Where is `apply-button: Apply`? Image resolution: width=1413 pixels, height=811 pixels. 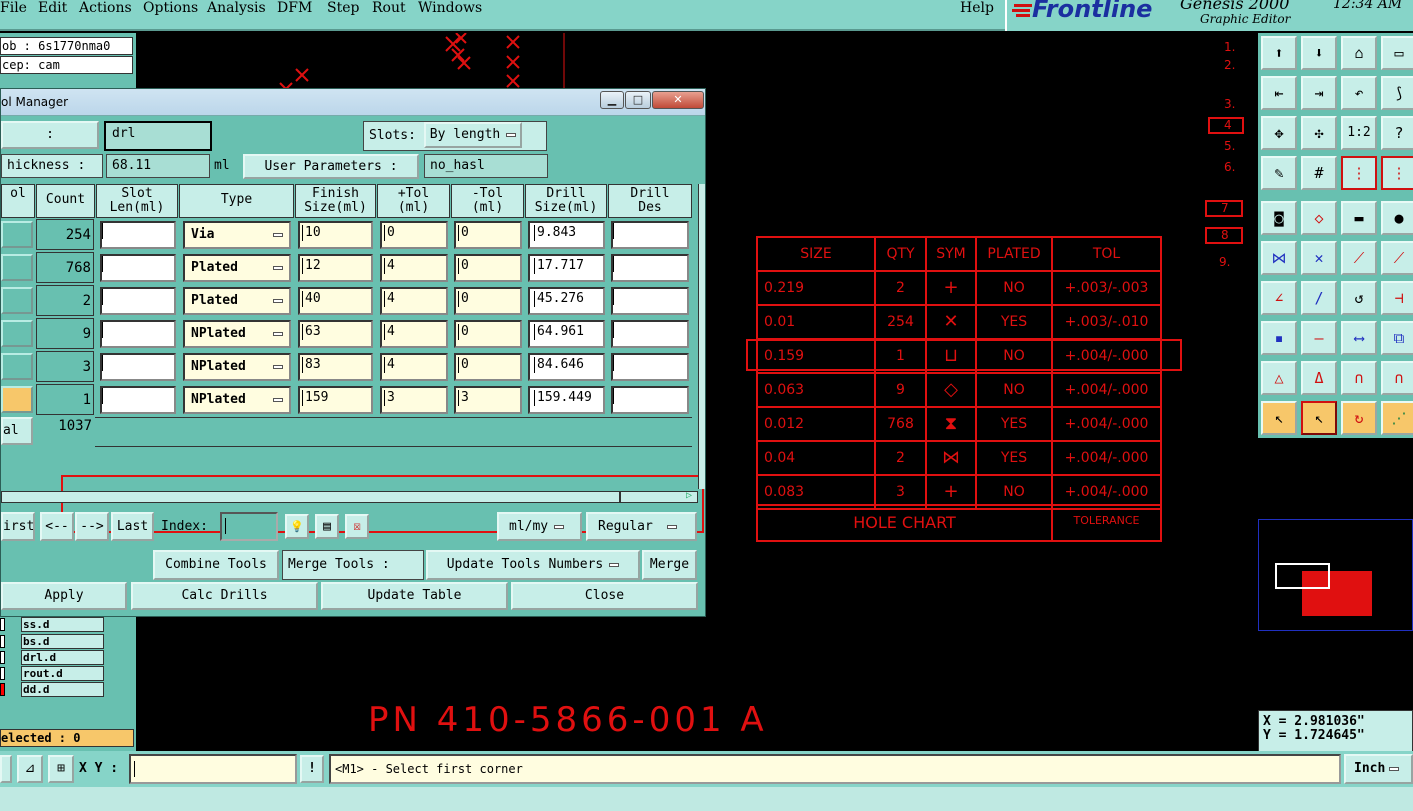 apply-button: Apply is located at coordinates (64, 596).